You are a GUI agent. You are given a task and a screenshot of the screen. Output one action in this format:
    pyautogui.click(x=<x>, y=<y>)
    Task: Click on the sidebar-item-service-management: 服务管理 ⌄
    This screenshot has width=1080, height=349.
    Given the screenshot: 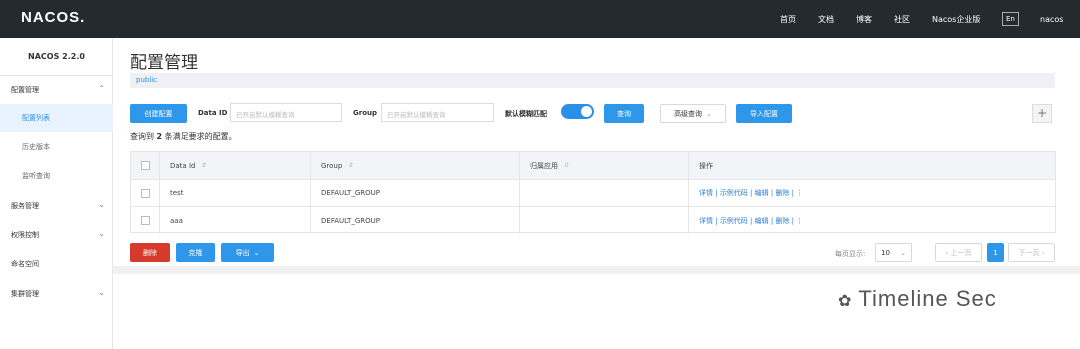 What is the action you would take?
    pyautogui.click(x=56, y=206)
    